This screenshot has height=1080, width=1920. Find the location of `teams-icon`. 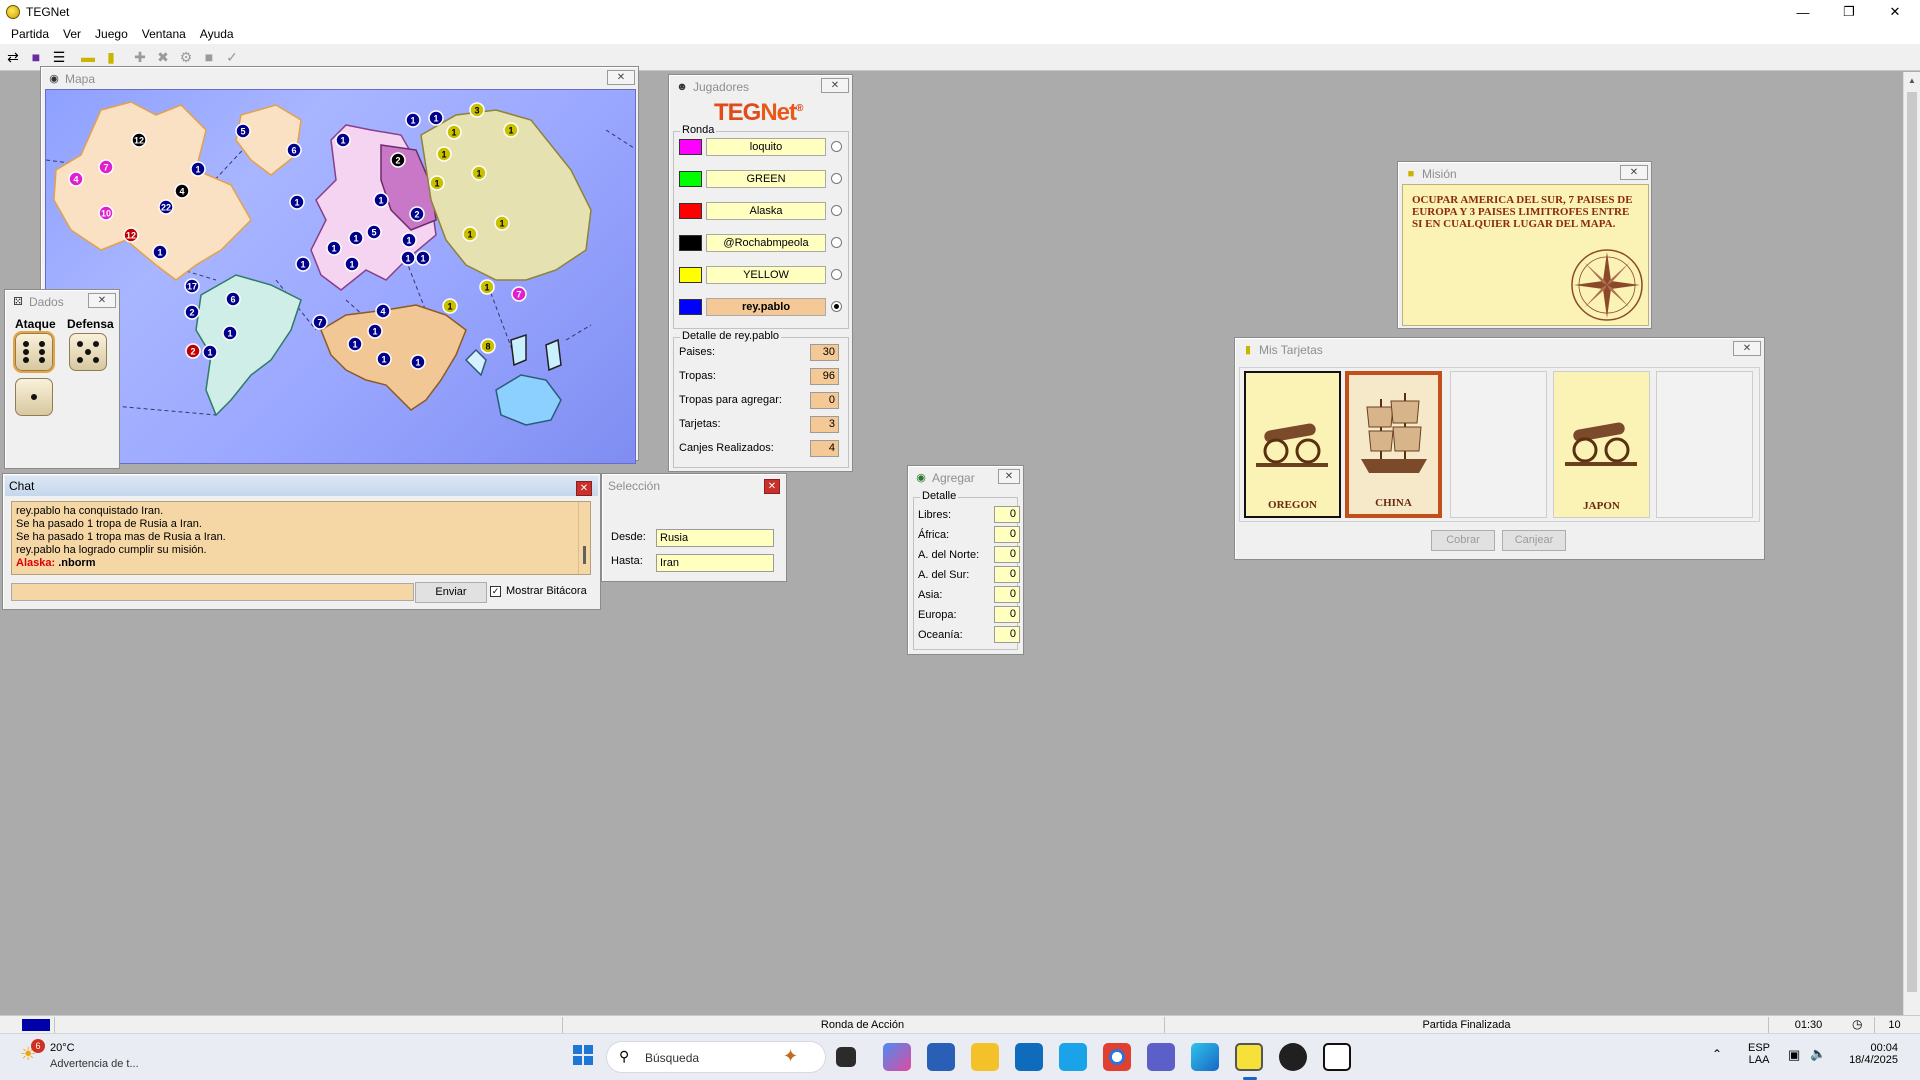

teams-icon is located at coordinates (1161, 1057).